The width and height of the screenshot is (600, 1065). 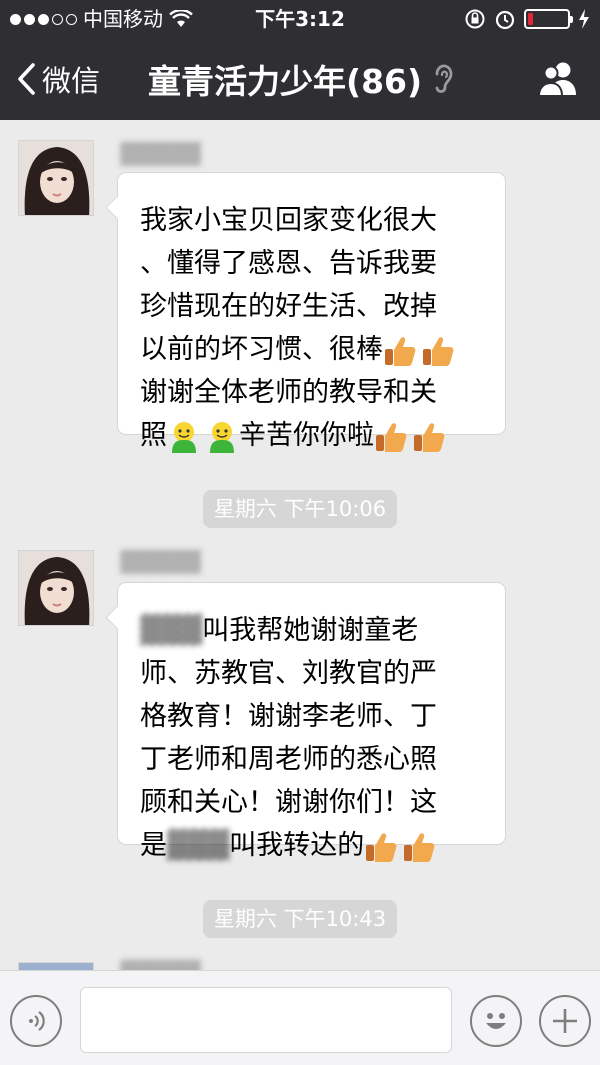 I want to click on time-separator: 星期六 下午10:06, so click(x=300, y=509).